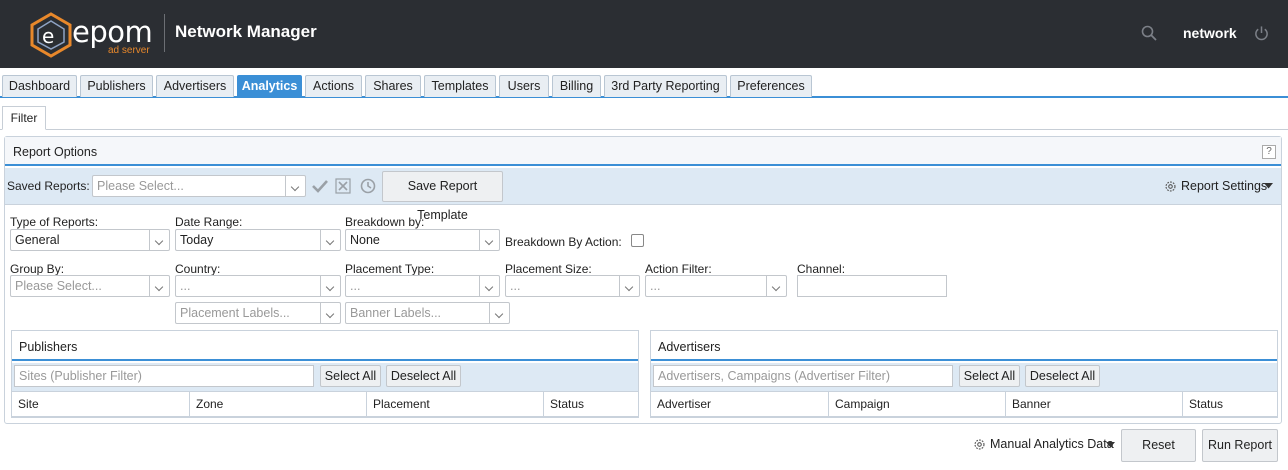  Describe the element at coordinates (350, 376) in the screenshot. I see `publishers-select-all-button: Select All` at that location.